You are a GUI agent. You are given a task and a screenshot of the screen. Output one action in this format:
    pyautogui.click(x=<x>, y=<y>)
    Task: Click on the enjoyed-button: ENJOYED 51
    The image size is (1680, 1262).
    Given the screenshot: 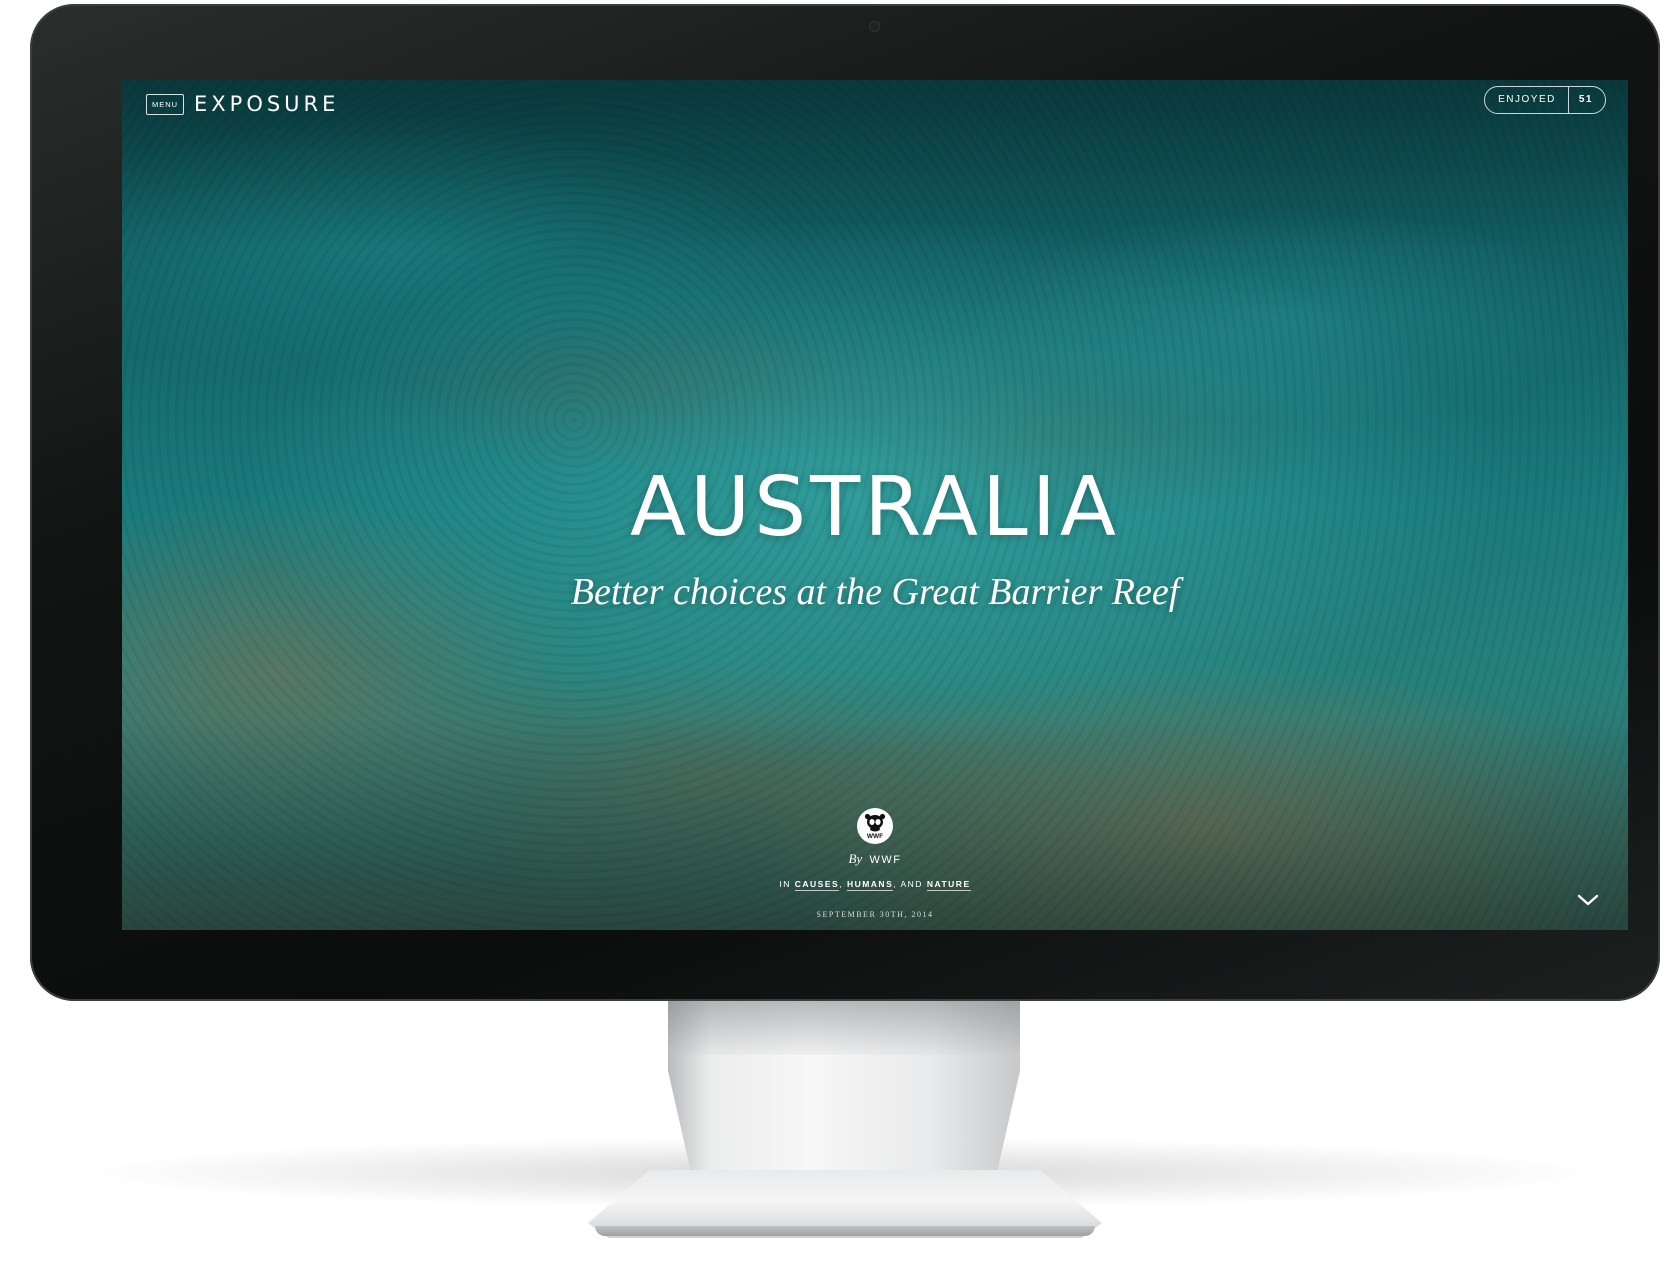 What is the action you would take?
    pyautogui.click(x=1545, y=100)
    